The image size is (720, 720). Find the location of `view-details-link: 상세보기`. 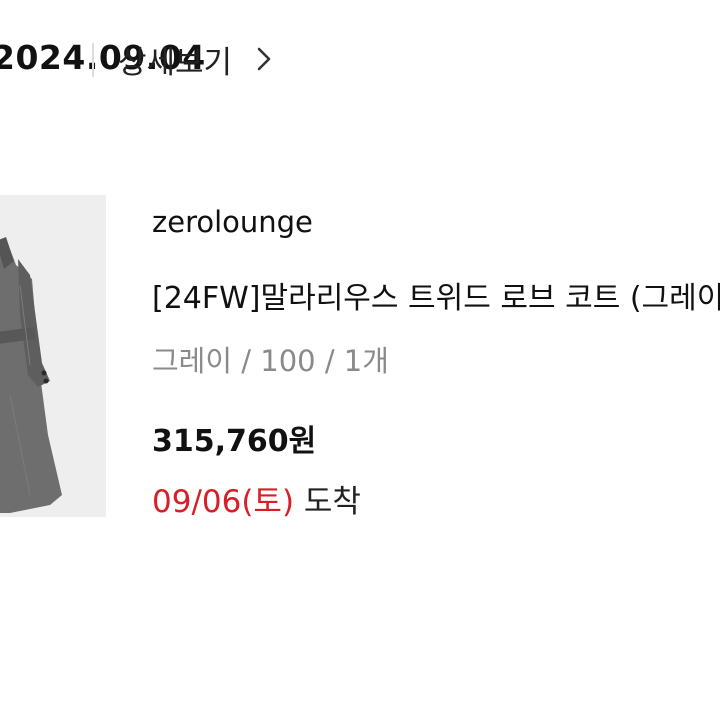

view-details-link: 상세보기 is located at coordinates (196, 59).